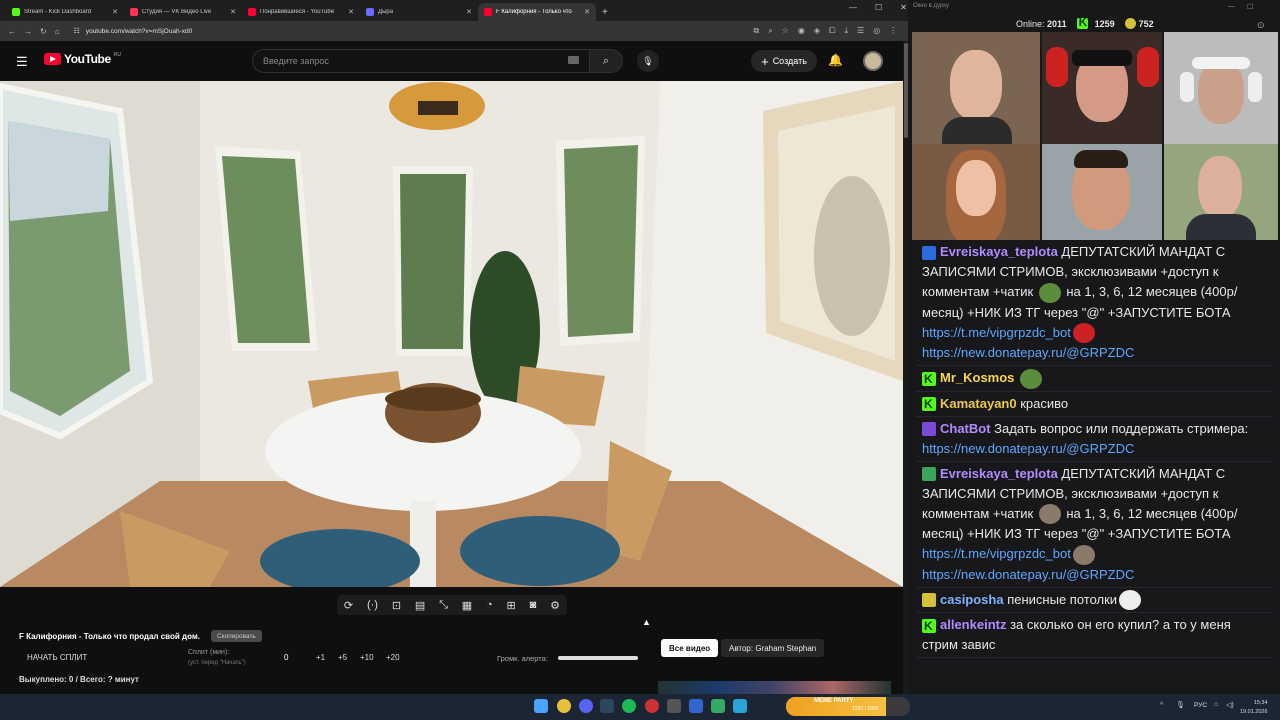 Image resolution: width=1280 pixels, height=720 pixels. What do you see at coordinates (893, 31) in the screenshot?
I see `menu-icon: ⋮` at bounding box center [893, 31].